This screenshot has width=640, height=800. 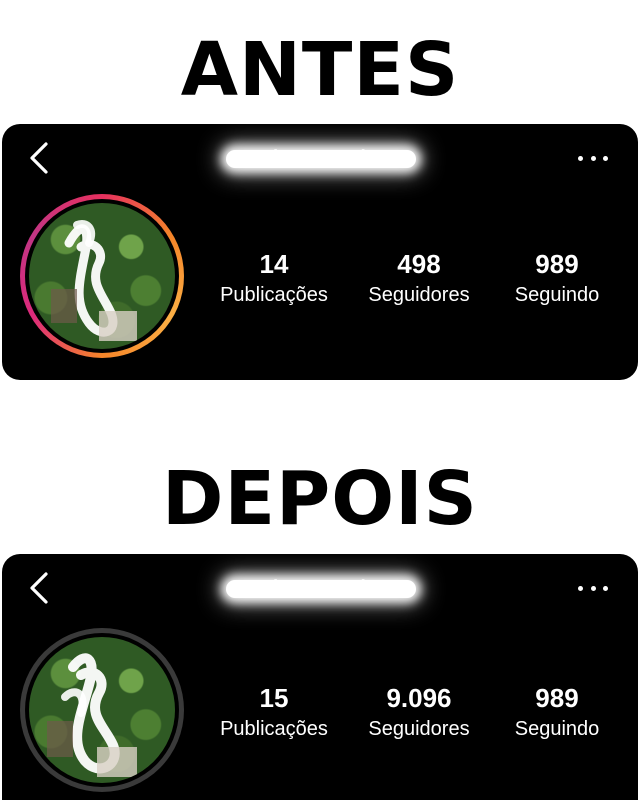 I want to click on stat-posts: 14 Publicações, so click(x=274, y=279).